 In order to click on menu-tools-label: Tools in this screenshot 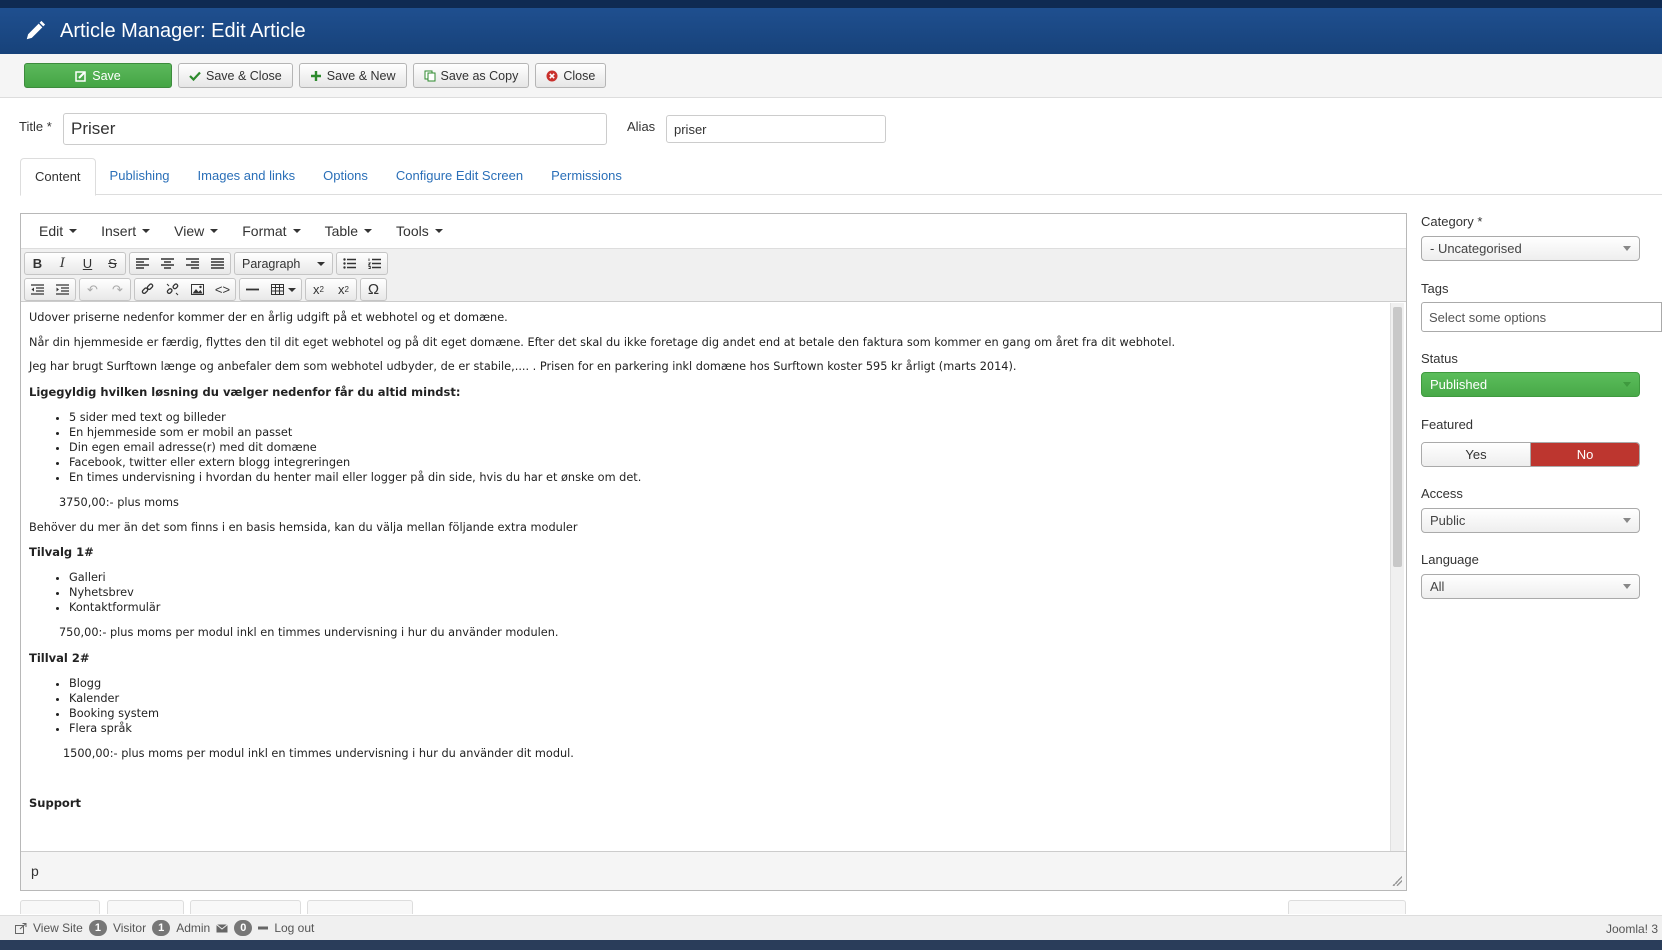, I will do `click(412, 231)`.